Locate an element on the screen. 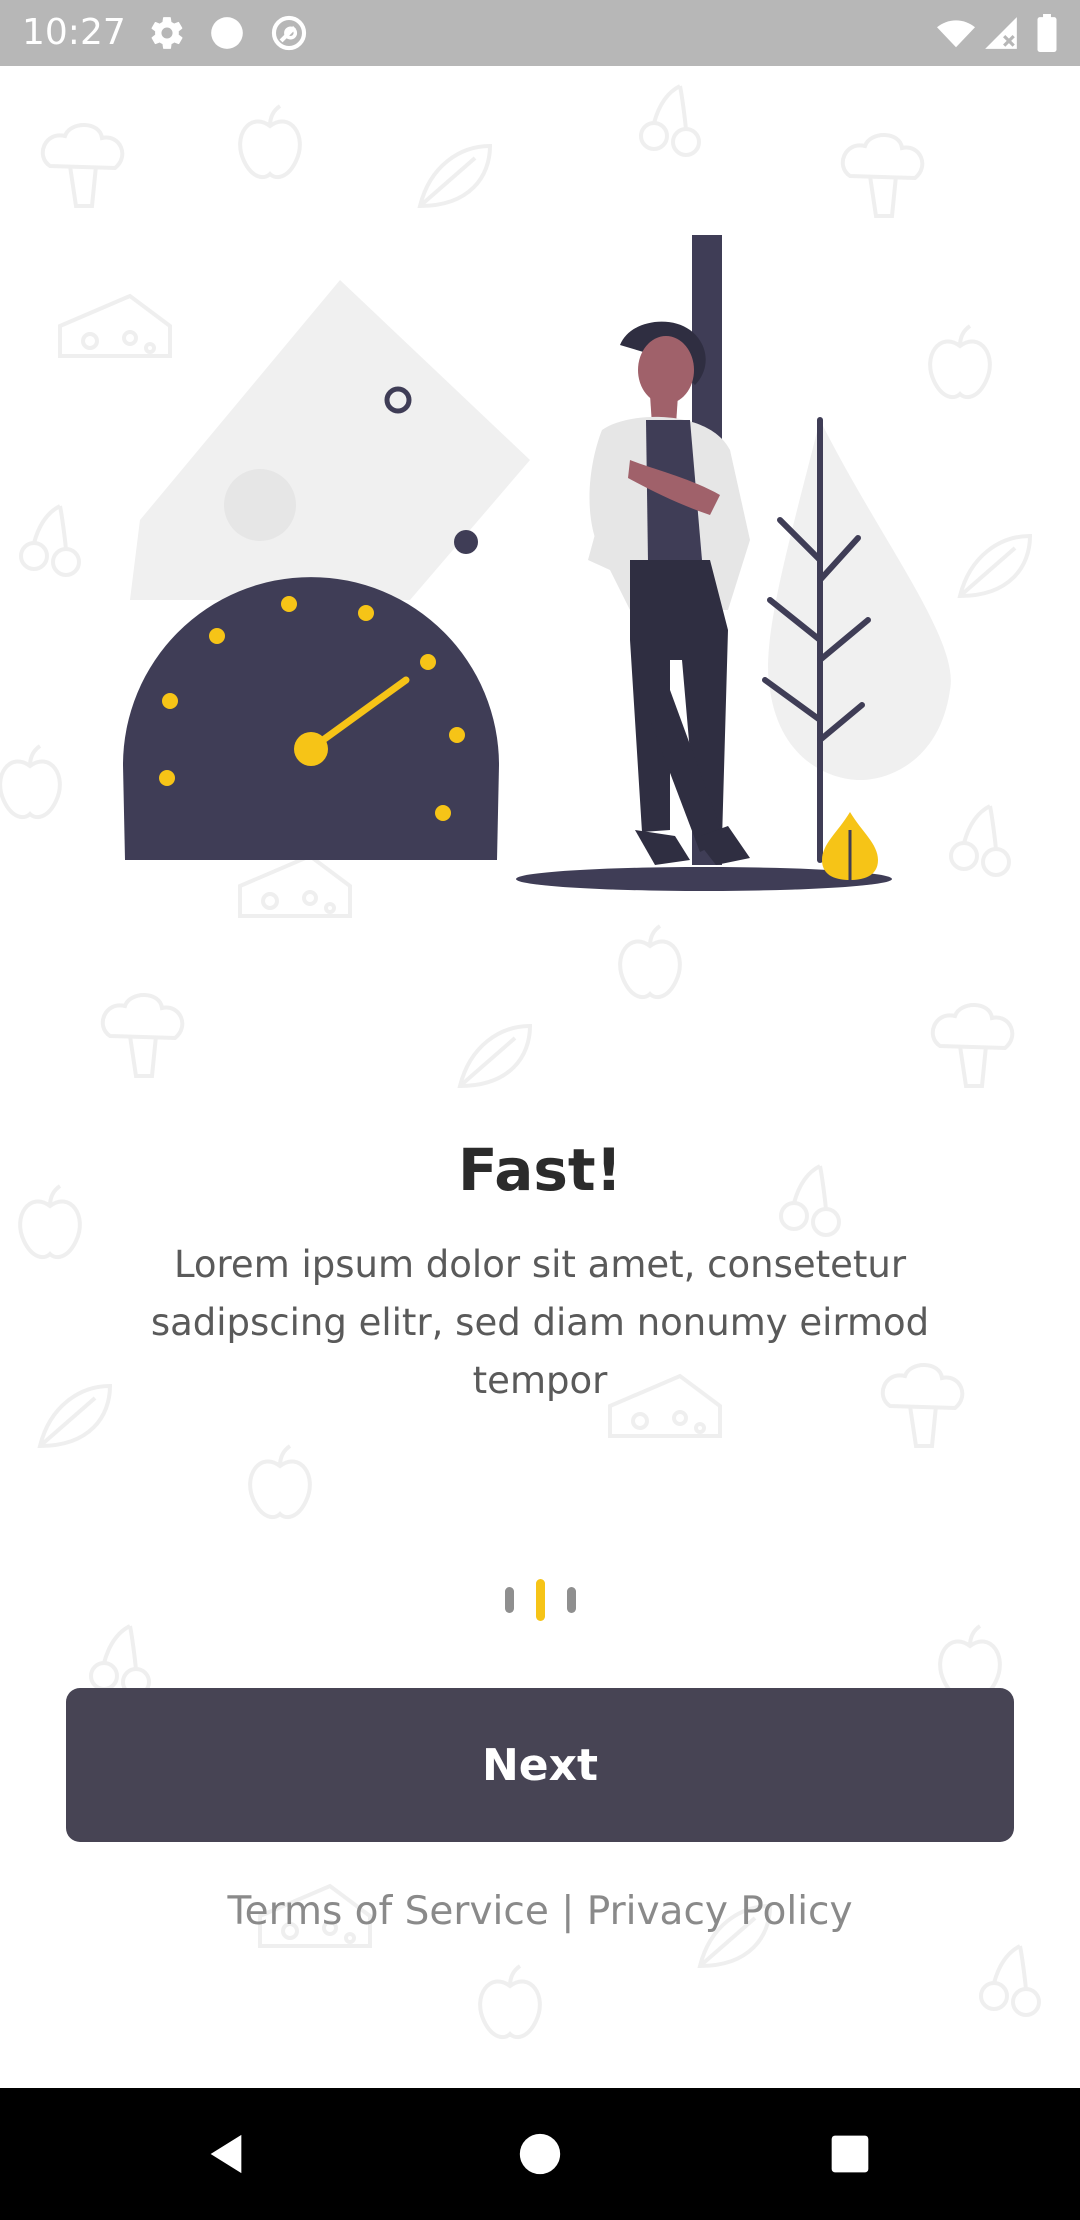 The height and width of the screenshot is (2220, 1080). recents-button is located at coordinates (850, 2154).